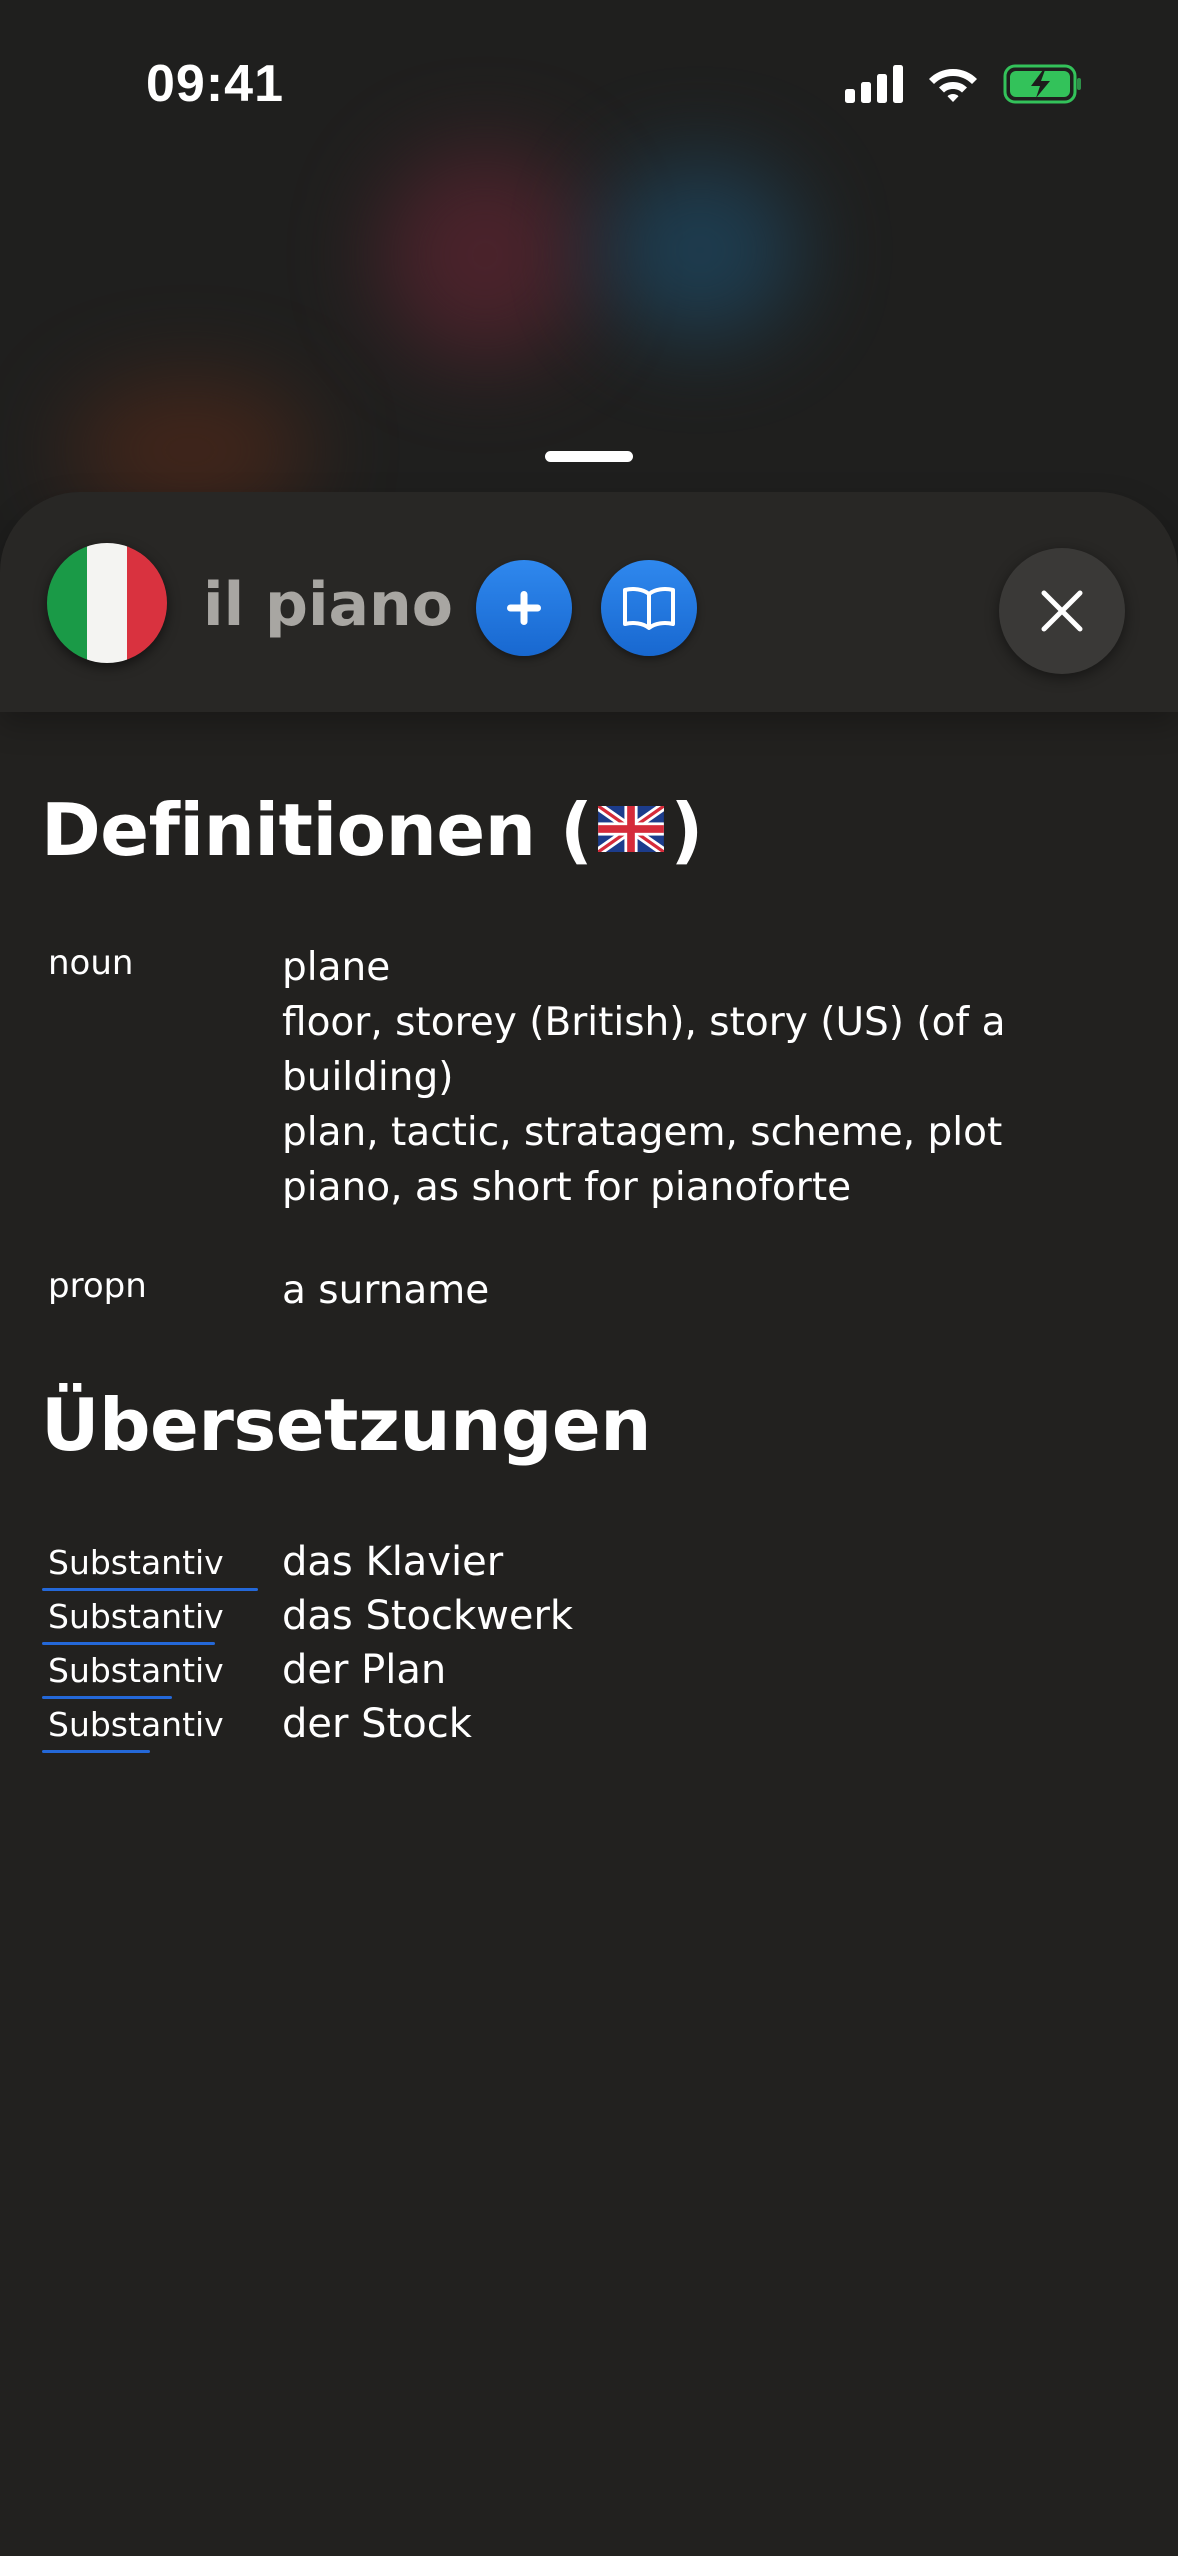 Image resolution: width=1178 pixels, height=2556 pixels. I want to click on dictionary-button, so click(649, 608).